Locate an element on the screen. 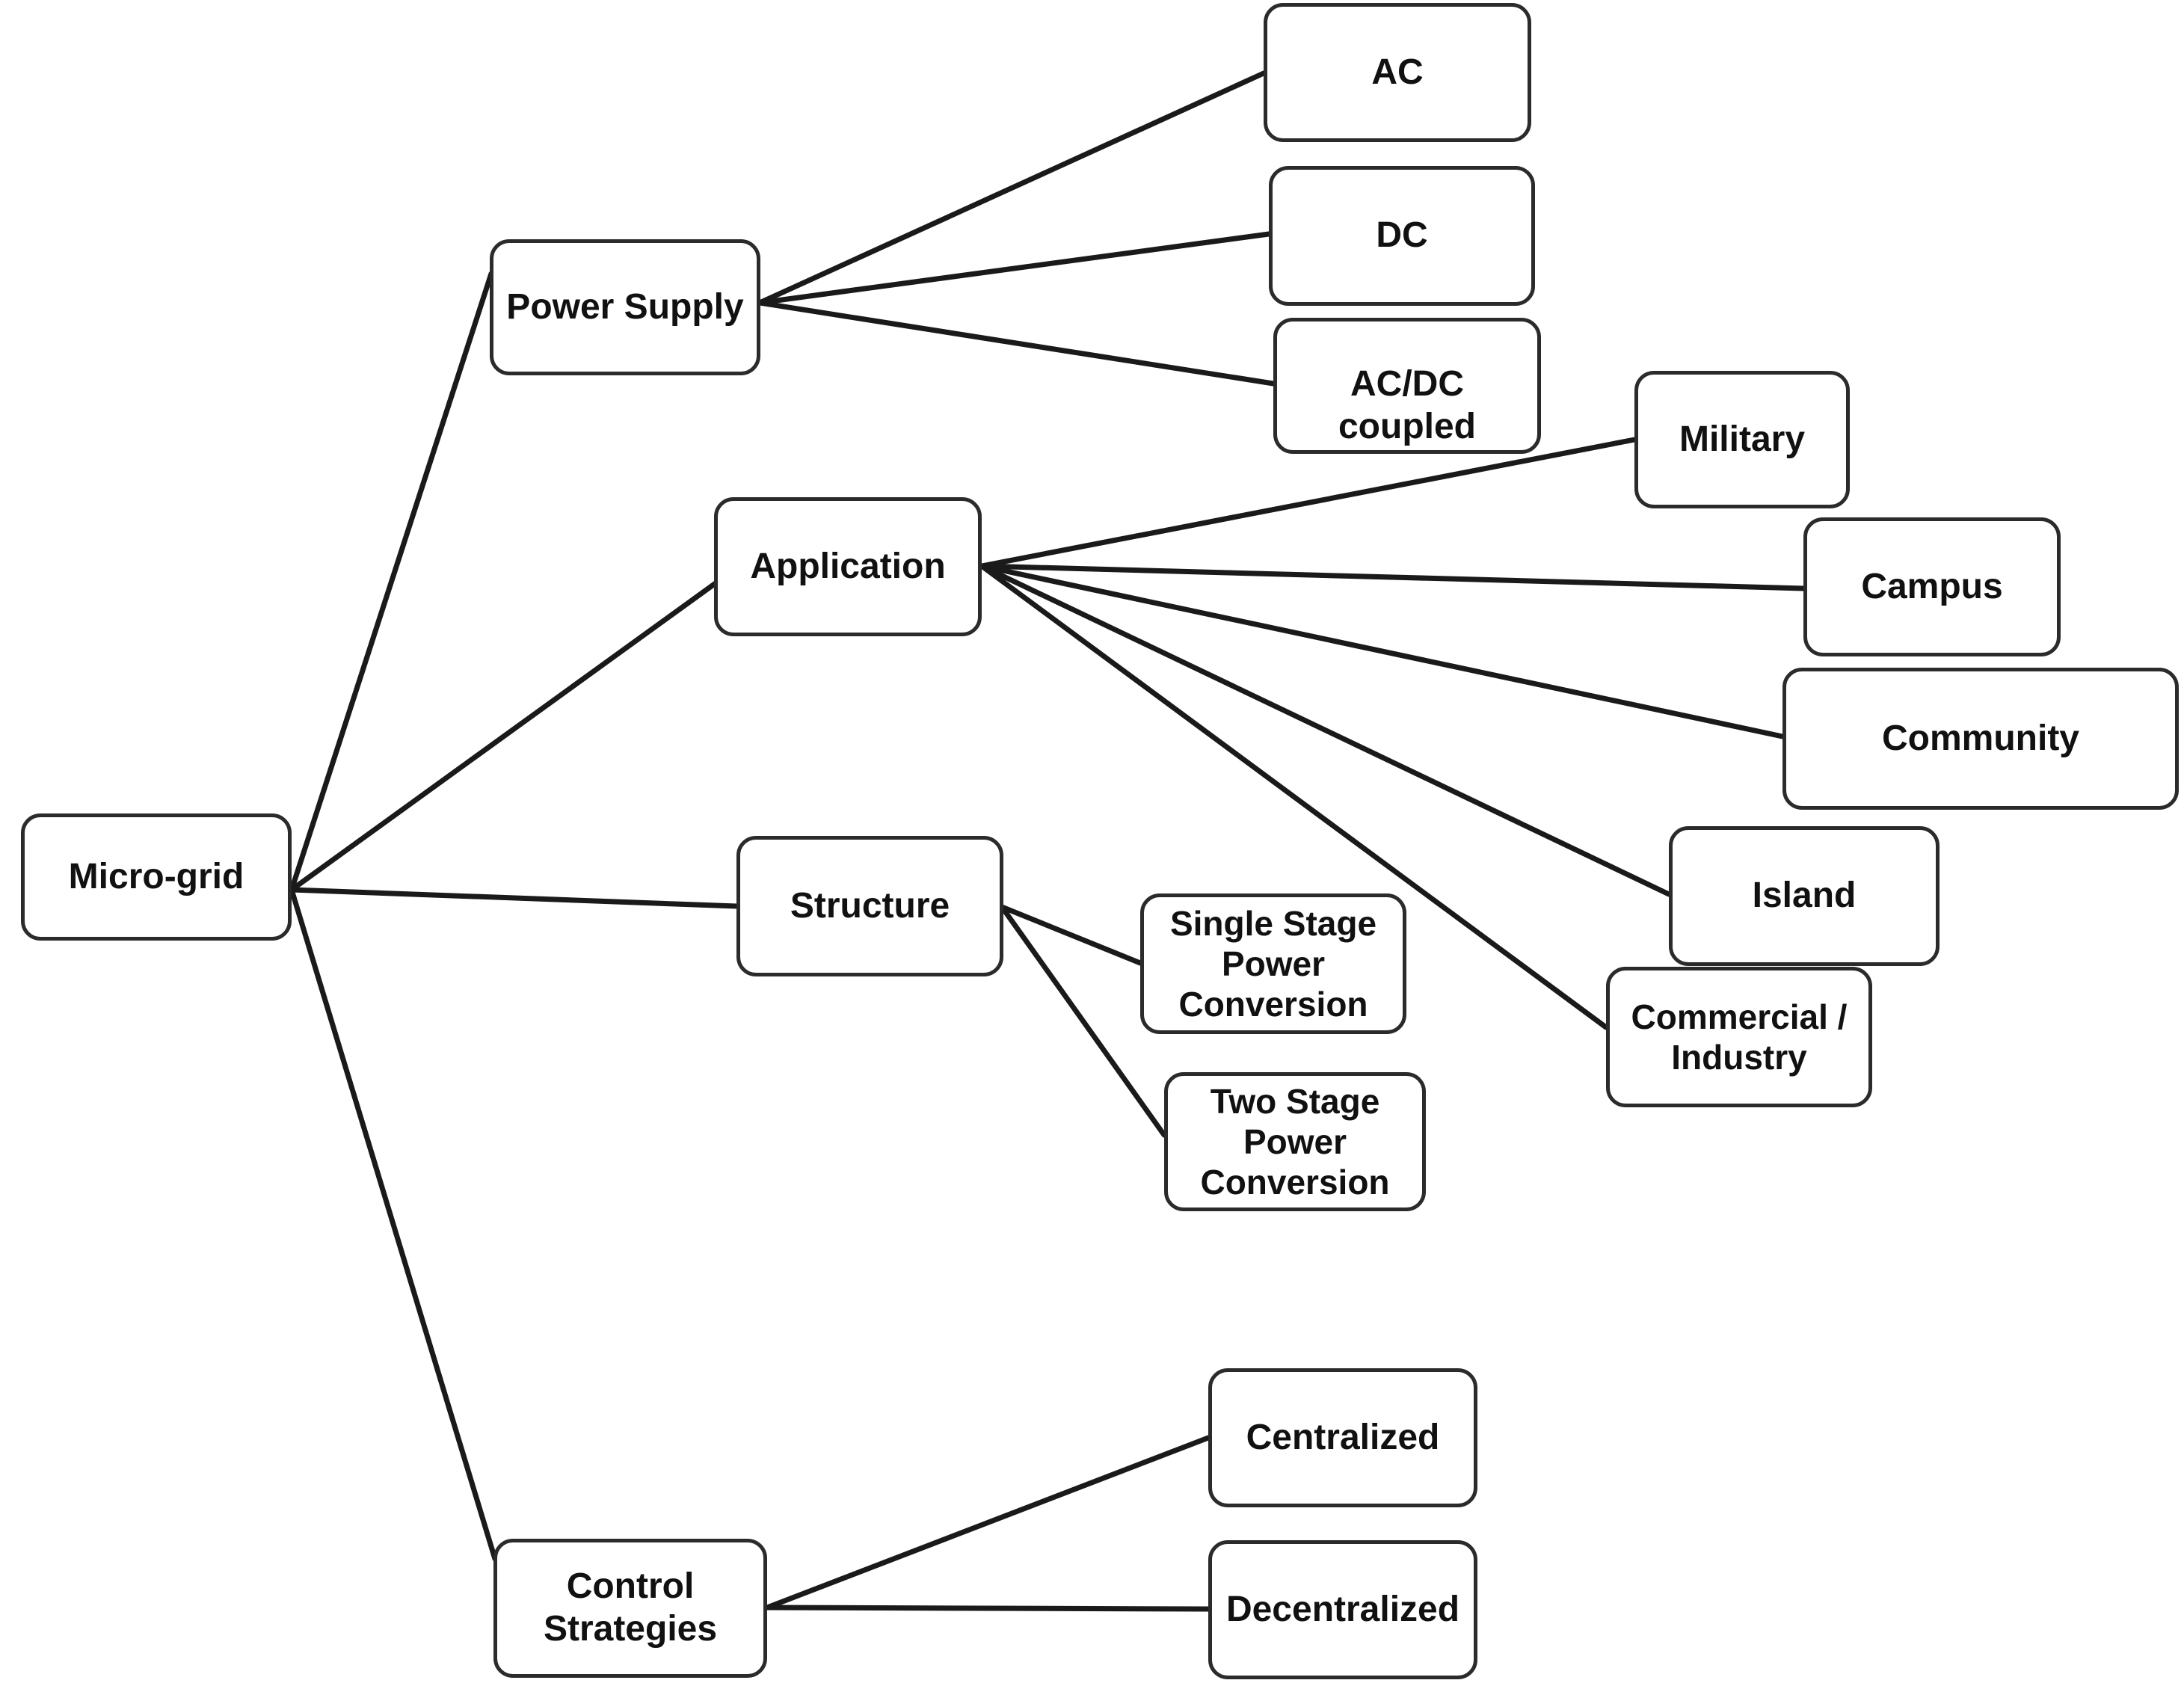 The image size is (2184, 1692). node-label: Island is located at coordinates (1804, 896).